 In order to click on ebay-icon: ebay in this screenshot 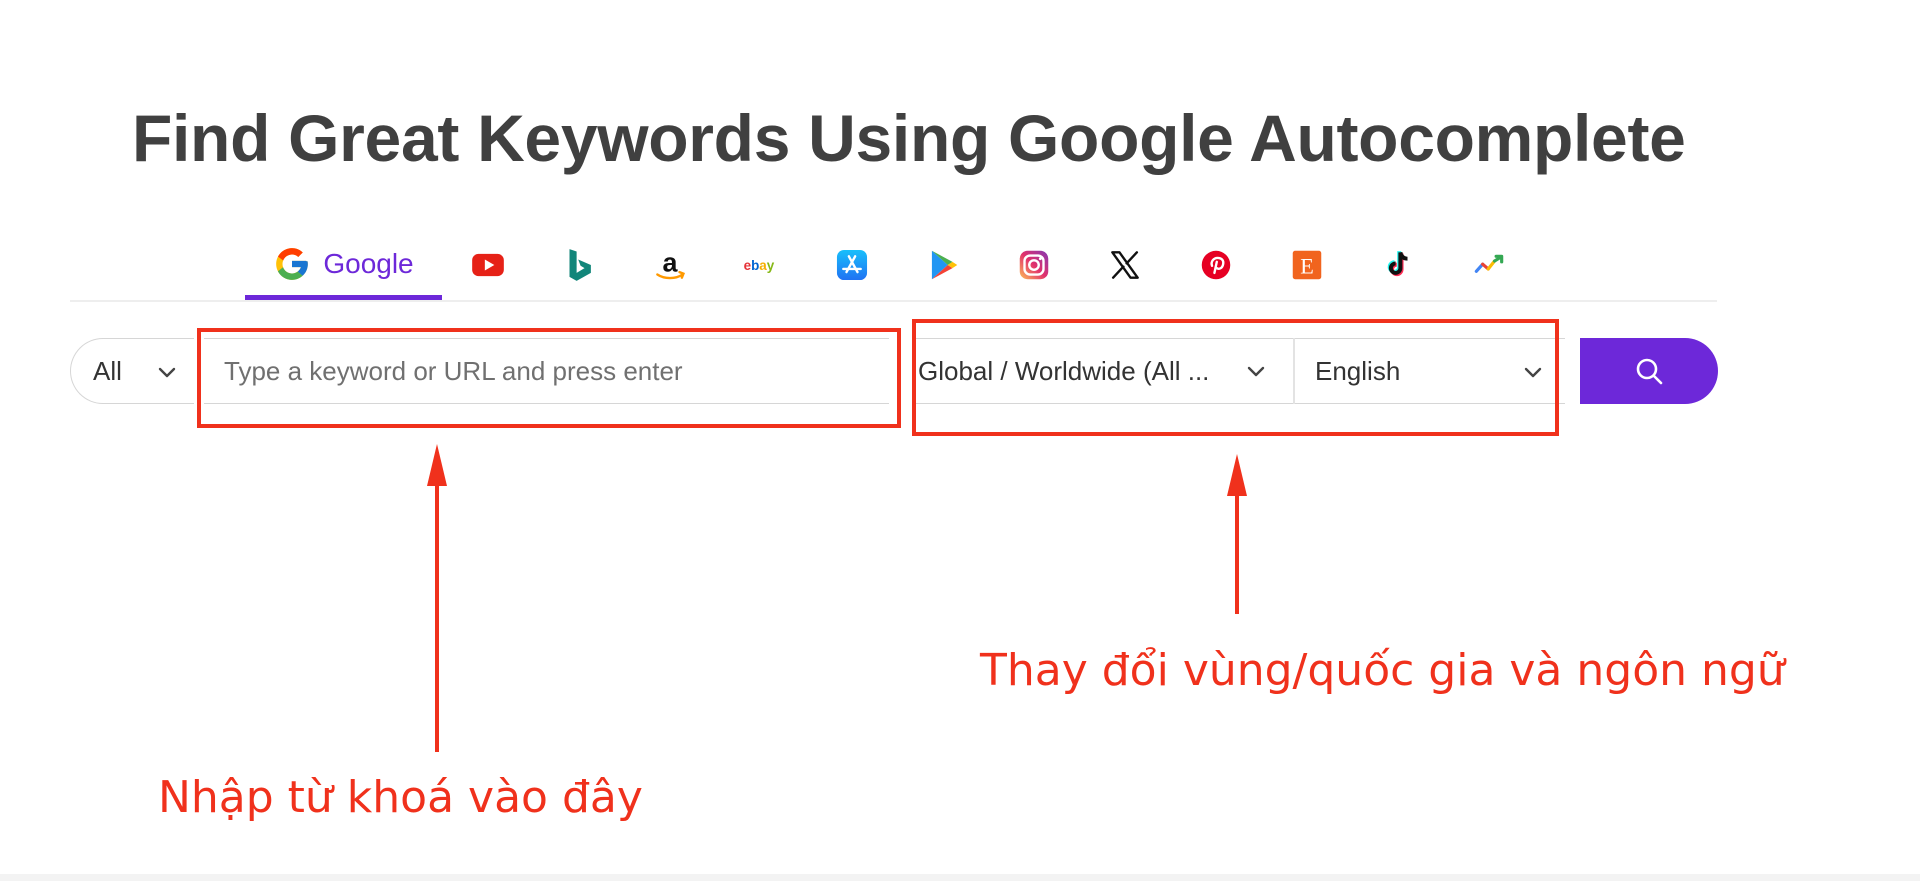, I will do `click(761, 265)`.